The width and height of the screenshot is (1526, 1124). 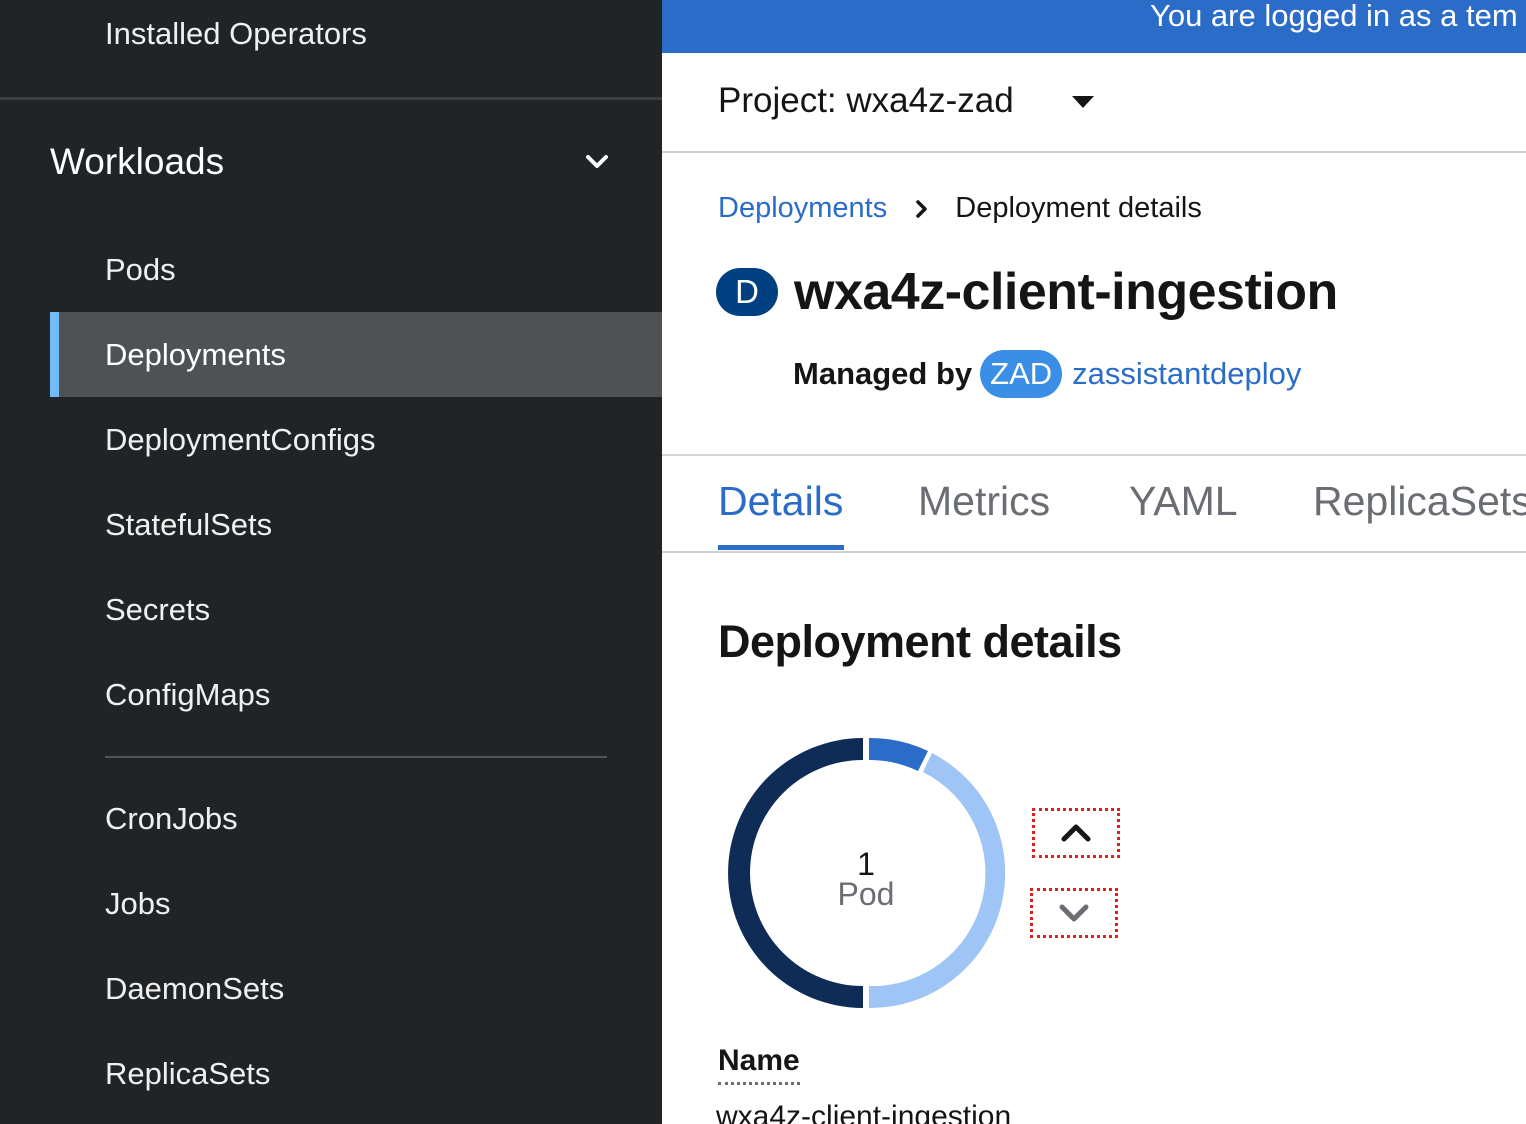 What do you see at coordinates (356, 524) in the screenshot?
I see `sidebar-item-statefulsets: StatefulSets` at bounding box center [356, 524].